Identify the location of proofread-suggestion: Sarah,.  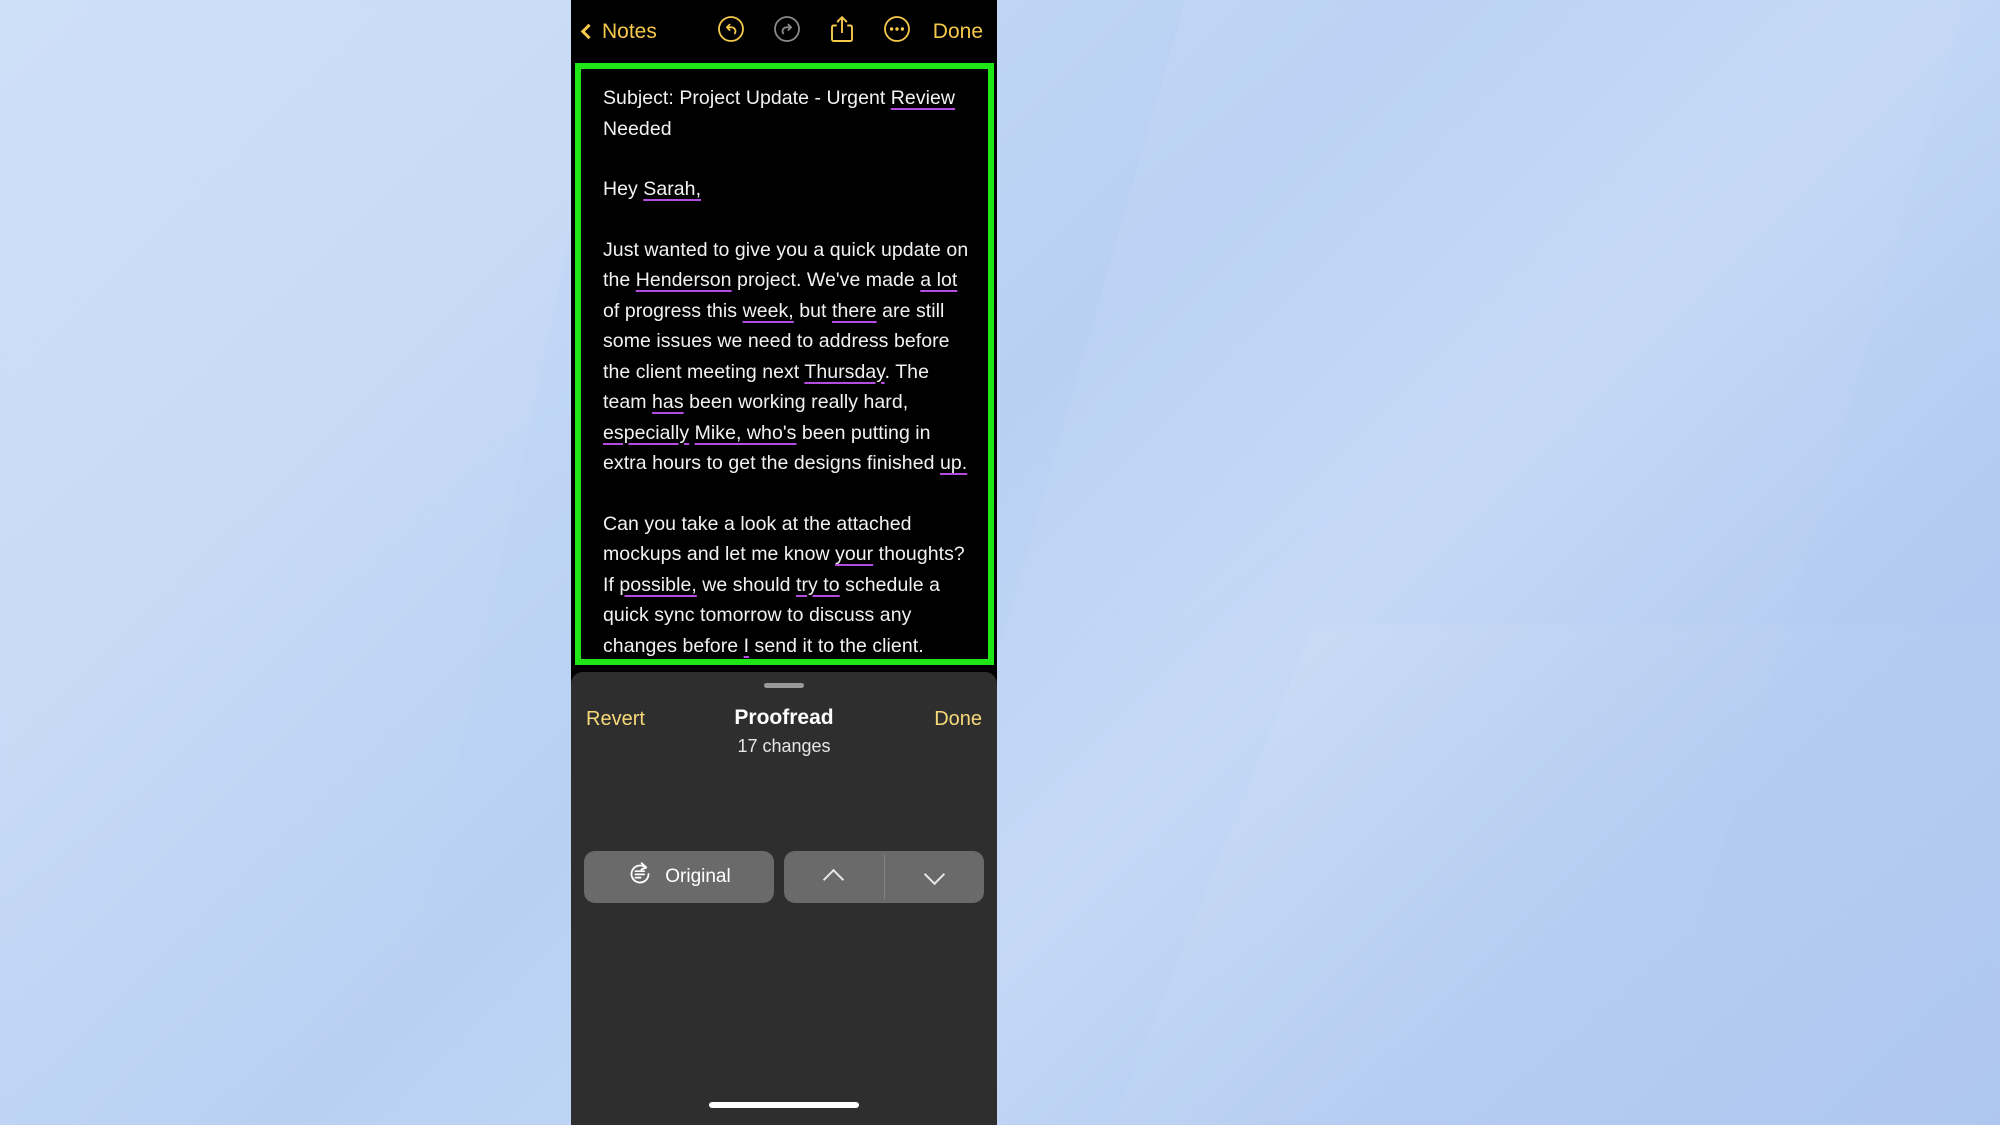
(672, 189).